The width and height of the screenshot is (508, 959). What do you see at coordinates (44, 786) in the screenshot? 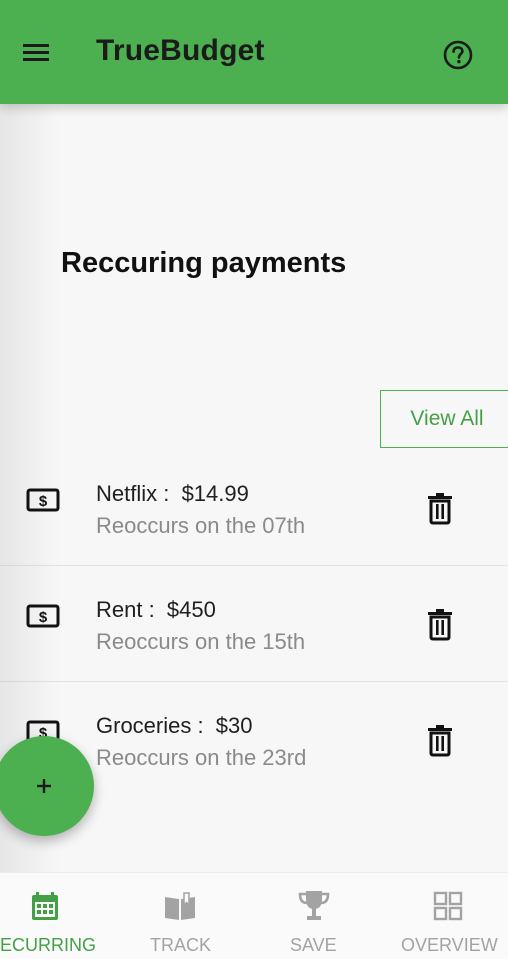
I see `plus-icon` at bounding box center [44, 786].